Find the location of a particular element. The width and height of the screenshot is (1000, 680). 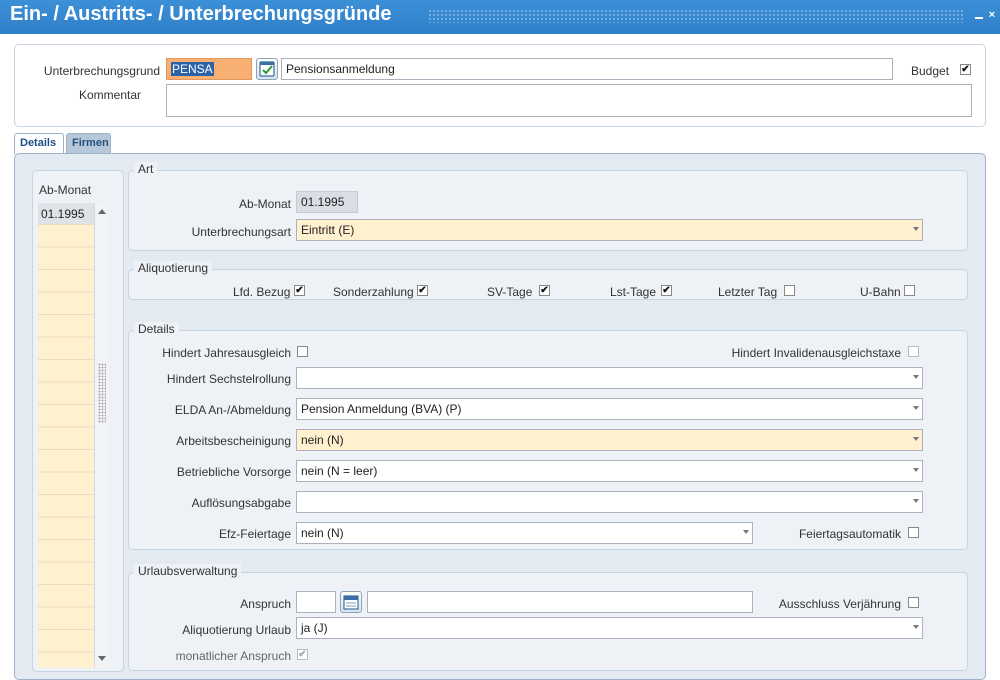

ausschluss-verjaehrung-label: Ausschluss Verjährung is located at coordinates (839, 604).